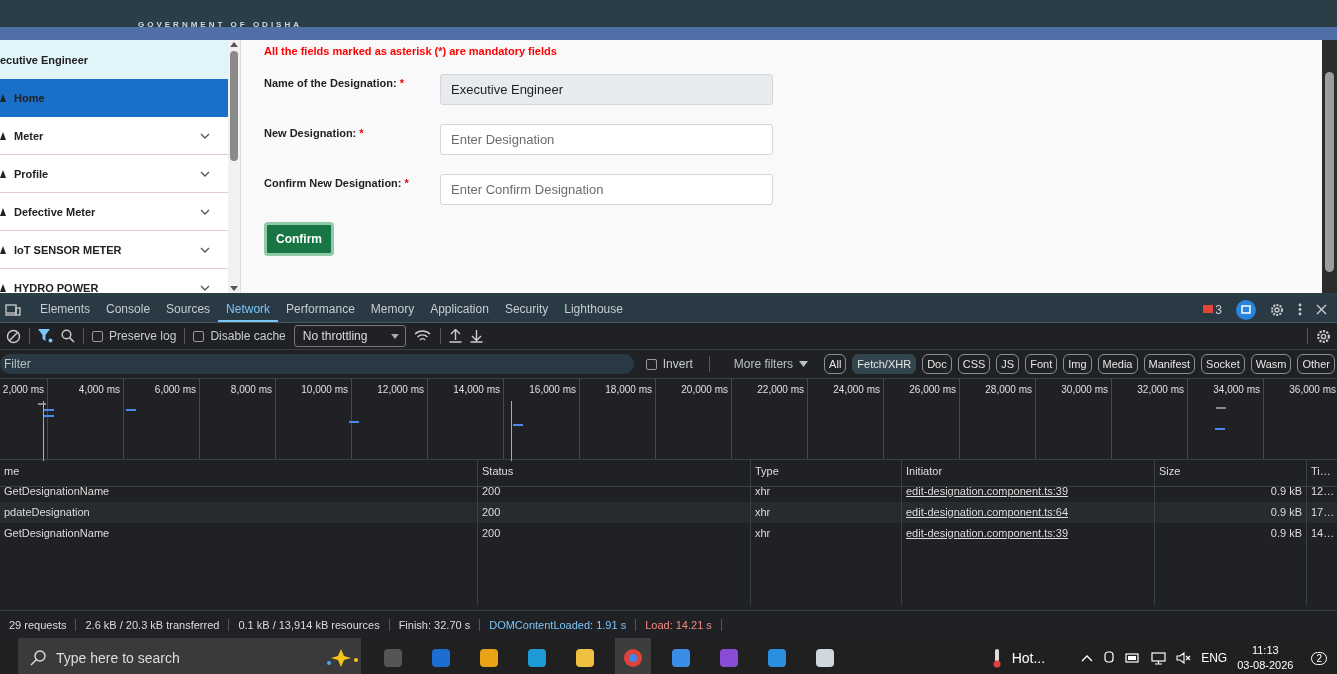  I want to click on taskbar-search: Type here to search, so click(189, 656).